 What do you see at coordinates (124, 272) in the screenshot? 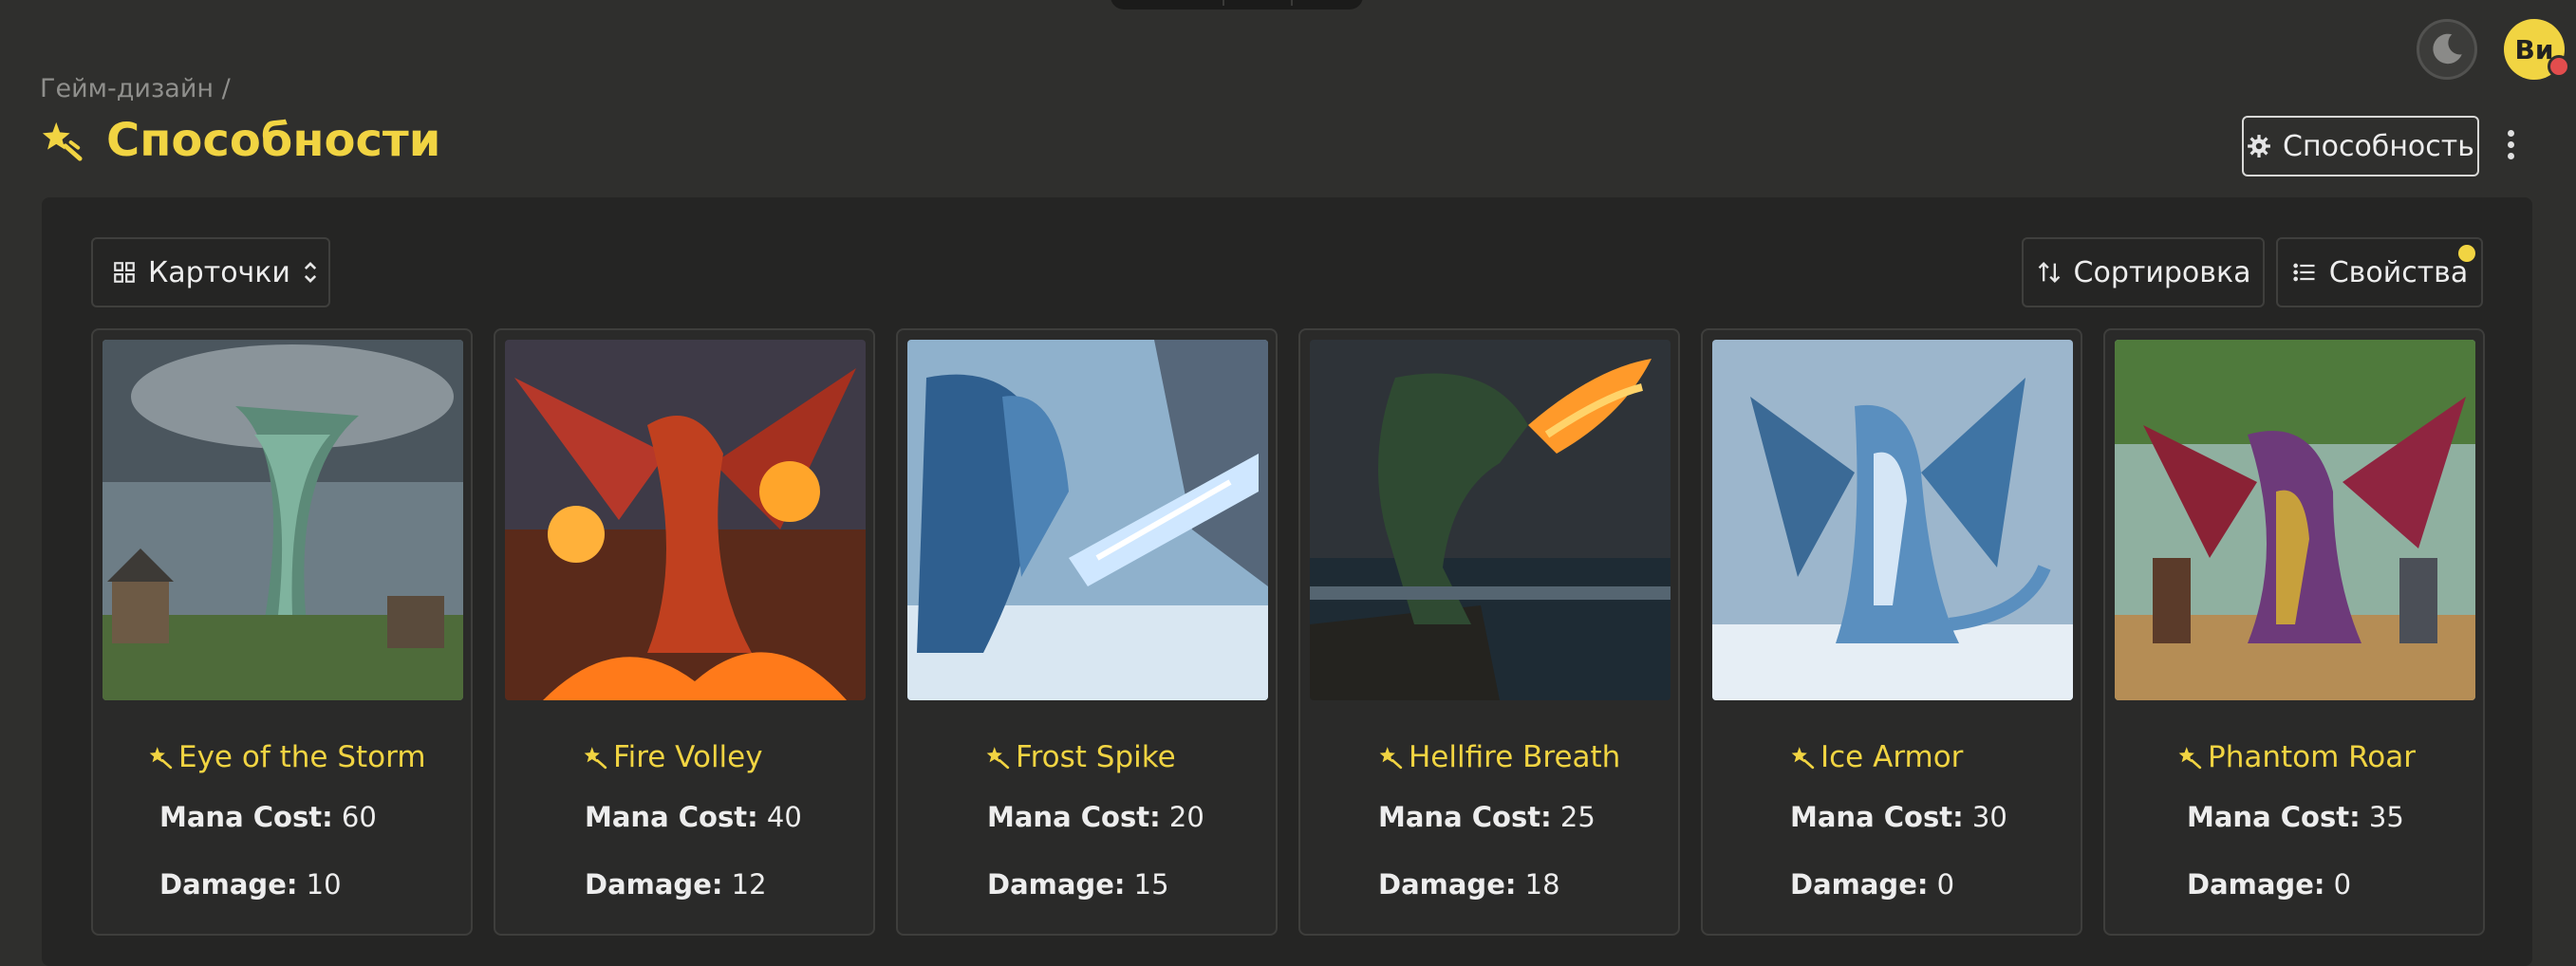
I see `grid-icon` at bounding box center [124, 272].